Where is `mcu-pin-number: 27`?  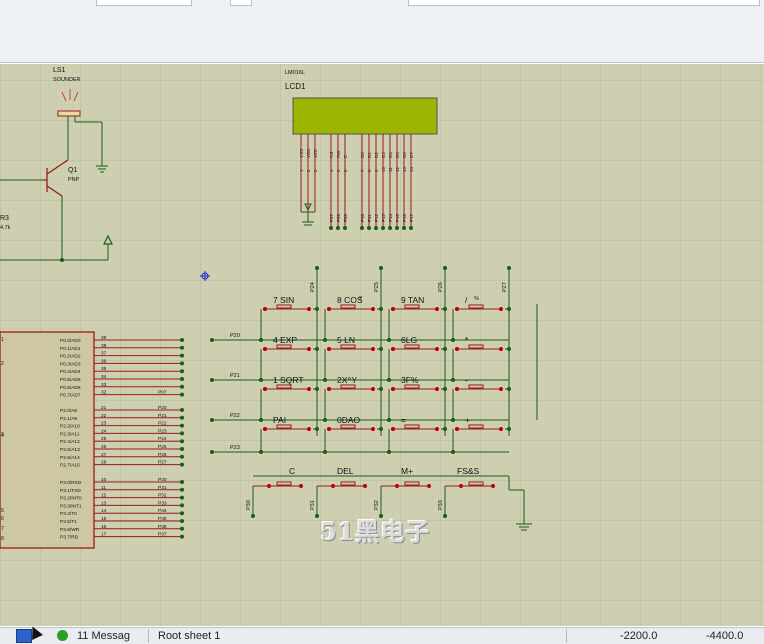
mcu-pin-number: 27 is located at coordinates (104, 455).